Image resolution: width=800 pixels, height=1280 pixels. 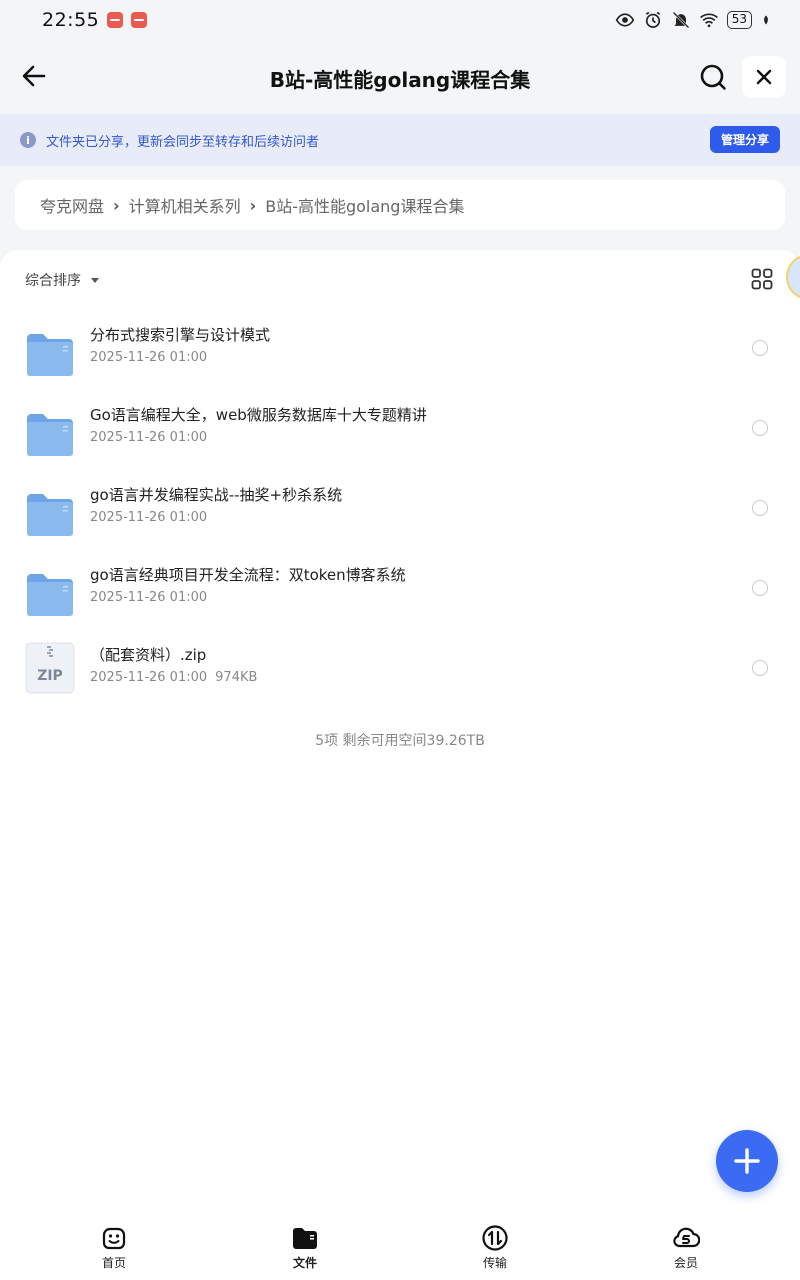 What do you see at coordinates (766, 20) in the screenshot?
I see `leaf-icon` at bounding box center [766, 20].